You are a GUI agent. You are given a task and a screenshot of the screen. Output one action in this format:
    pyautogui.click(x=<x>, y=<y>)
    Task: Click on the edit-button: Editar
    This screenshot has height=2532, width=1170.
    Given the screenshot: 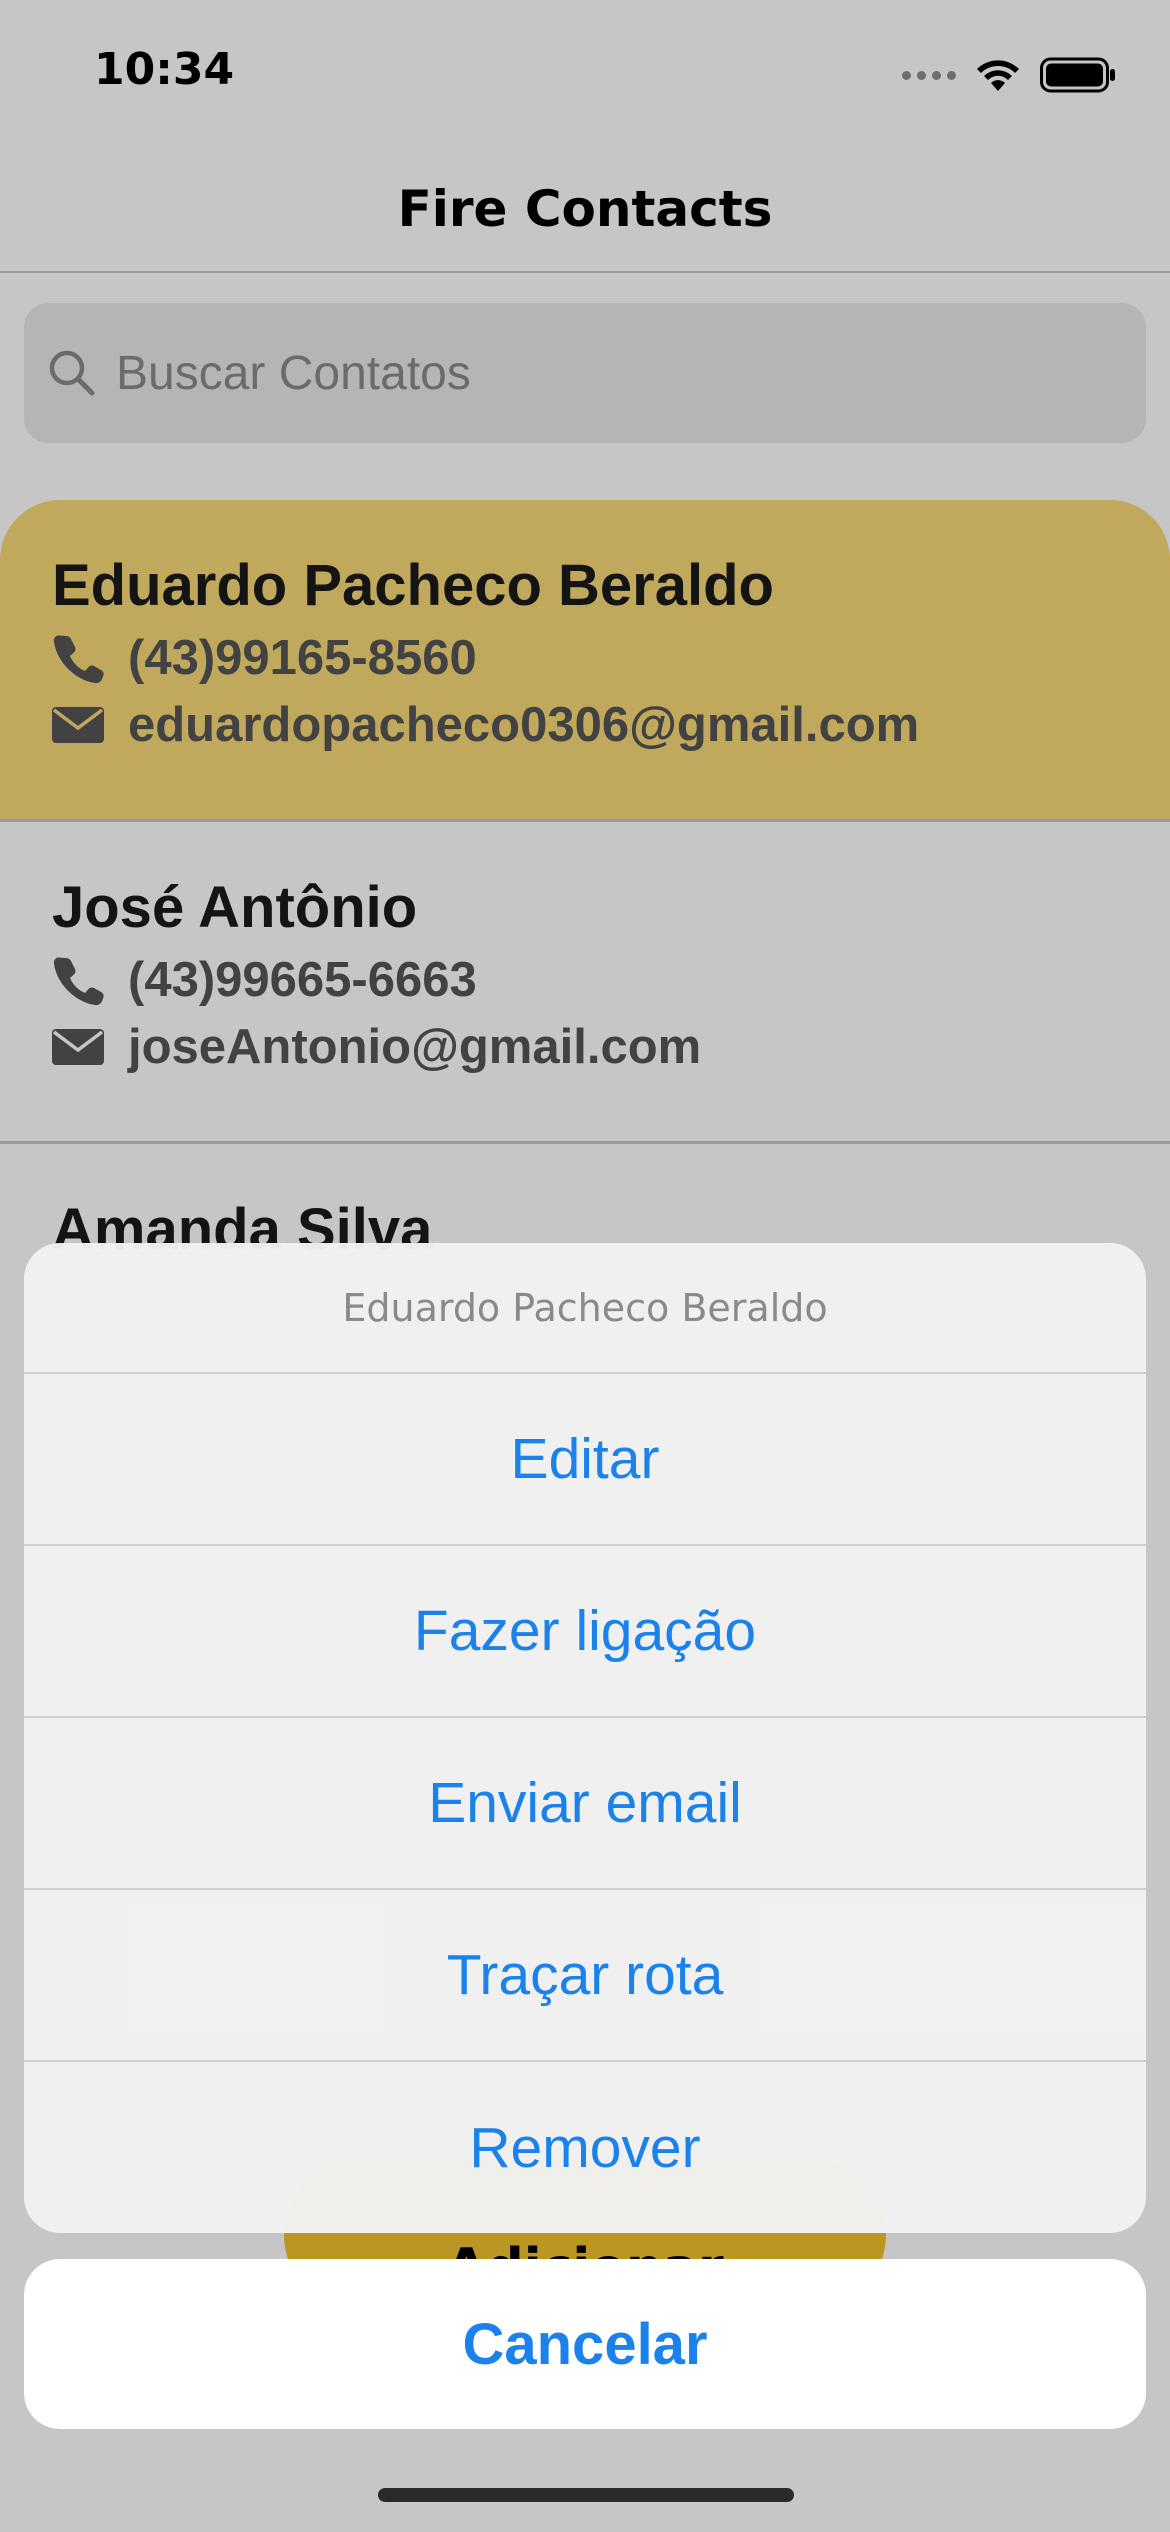 What is the action you would take?
    pyautogui.click(x=585, y=1460)
    